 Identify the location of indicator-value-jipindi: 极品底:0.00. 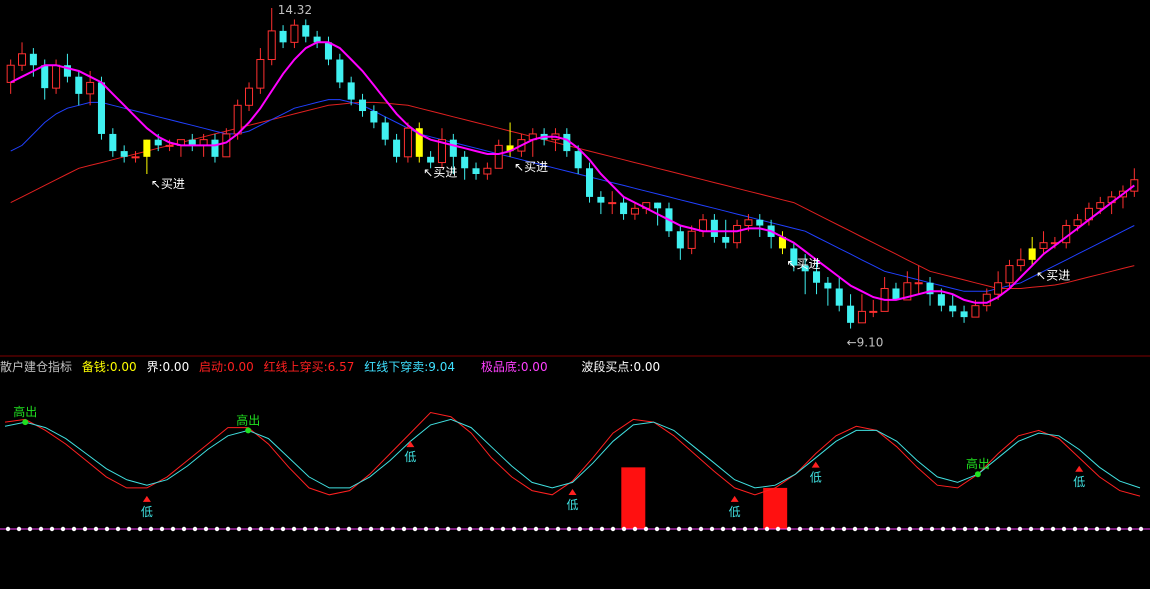
(514, 367).